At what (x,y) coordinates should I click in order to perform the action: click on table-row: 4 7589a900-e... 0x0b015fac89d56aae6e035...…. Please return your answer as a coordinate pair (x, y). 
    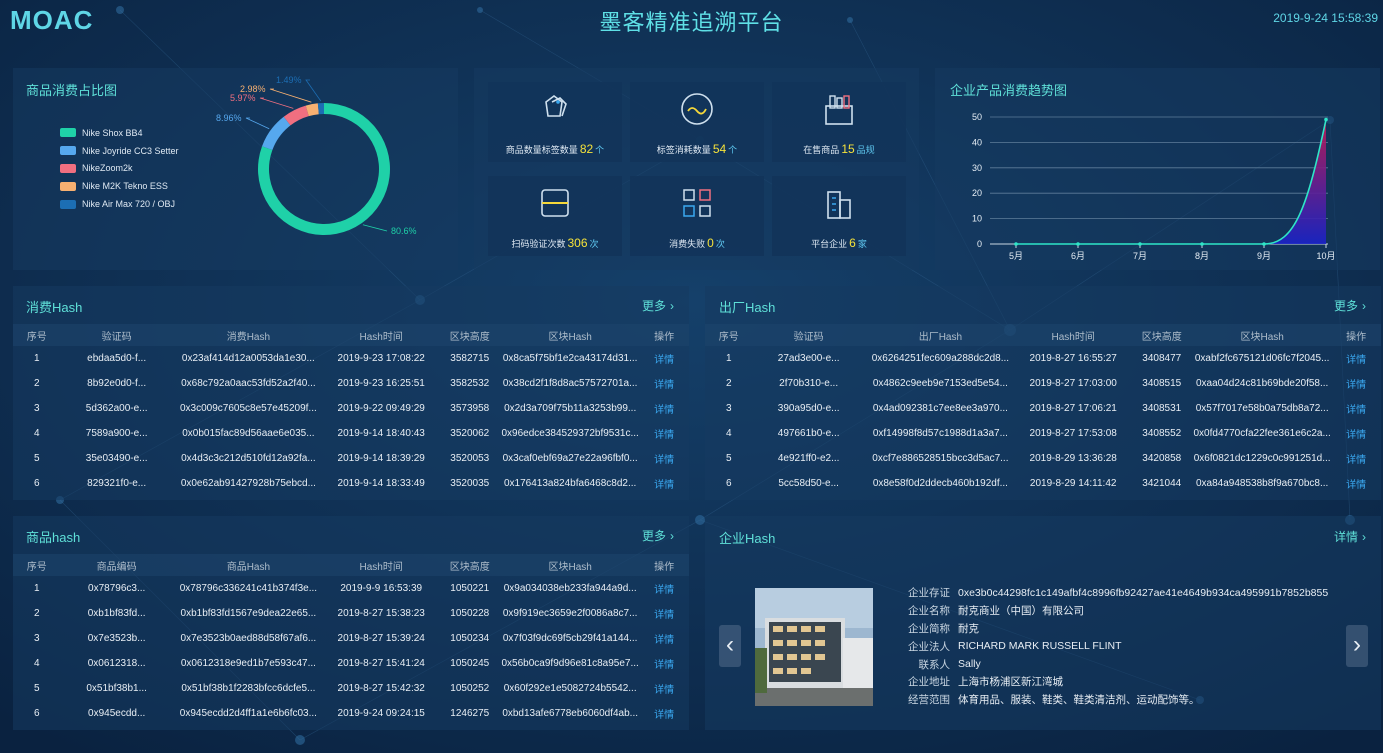
    Looking at the image, I should click on (351, 433).